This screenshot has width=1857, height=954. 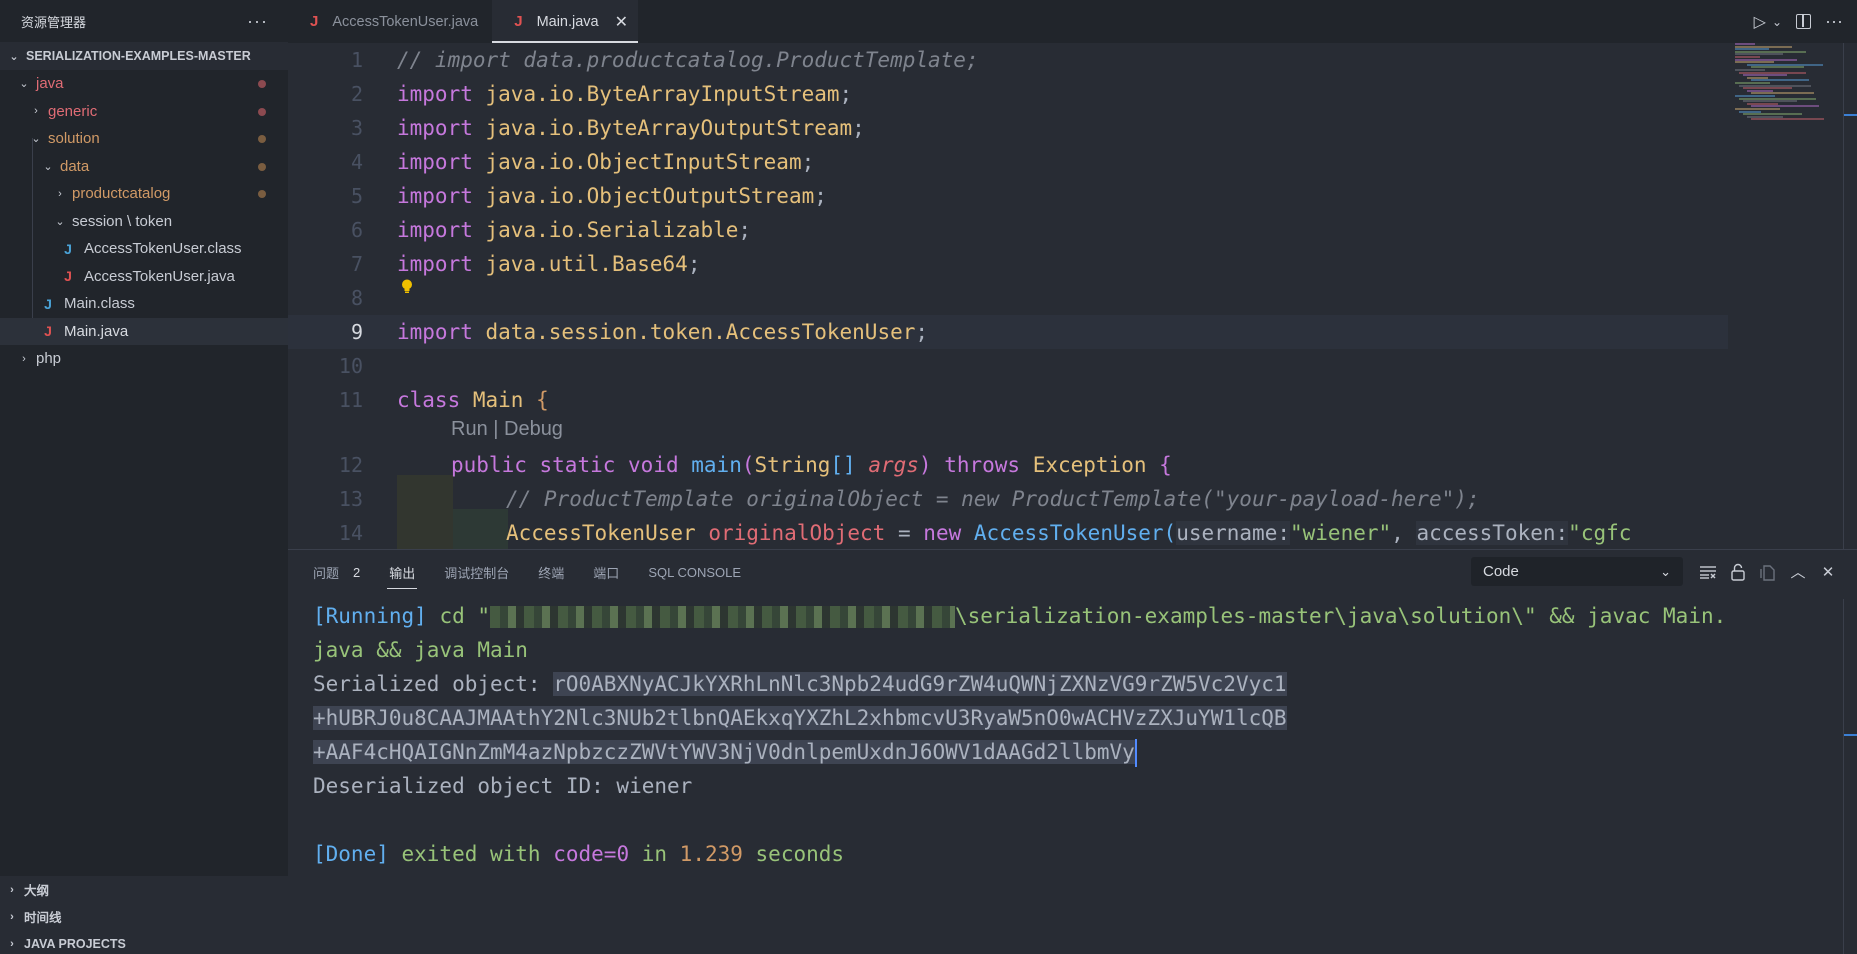 I want to click on clear-output-icon, so click(x=1708, y=571).